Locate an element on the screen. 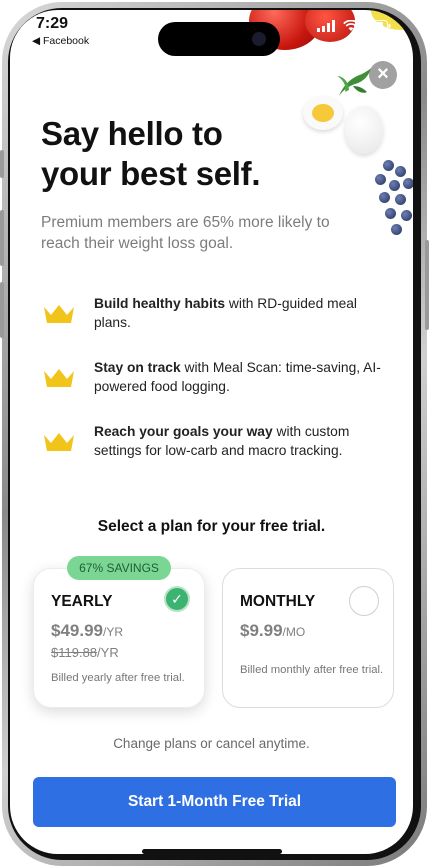  billing-note: Billed yearly after free trial. is located at coordinates (118, 678).